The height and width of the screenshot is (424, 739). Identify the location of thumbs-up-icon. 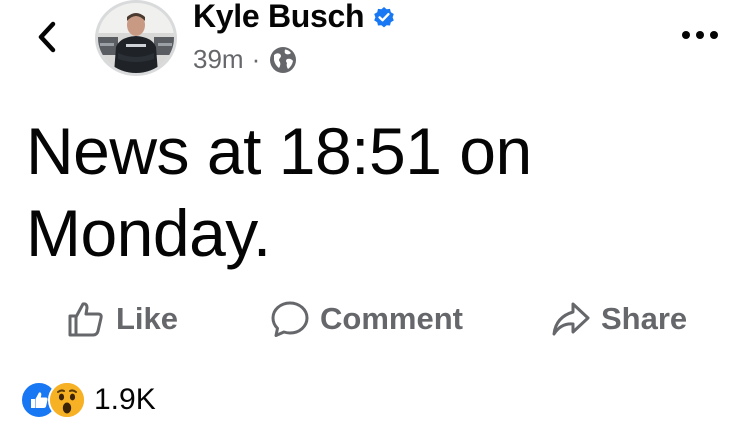
(86, 319).